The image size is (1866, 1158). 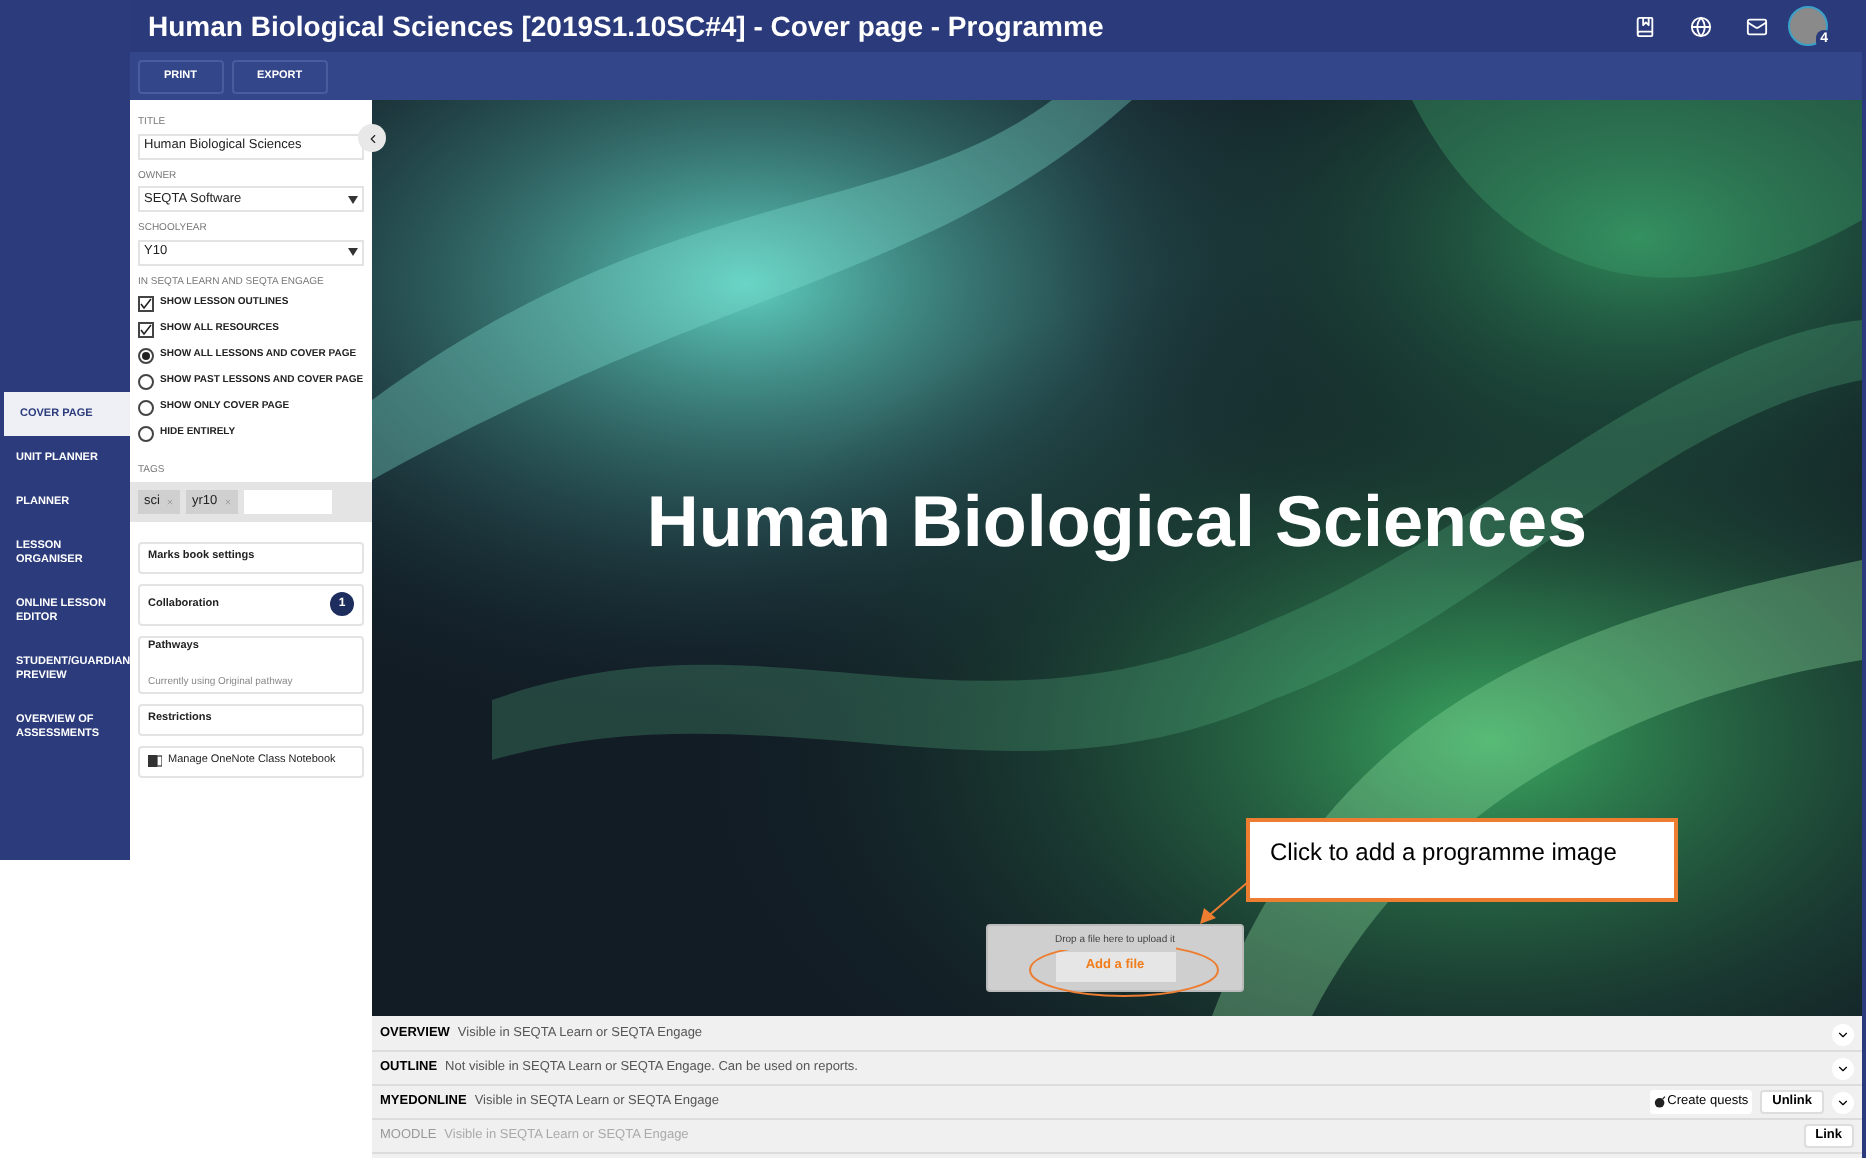 I want to click on callout-arrow, so click(x=1224, y=904).